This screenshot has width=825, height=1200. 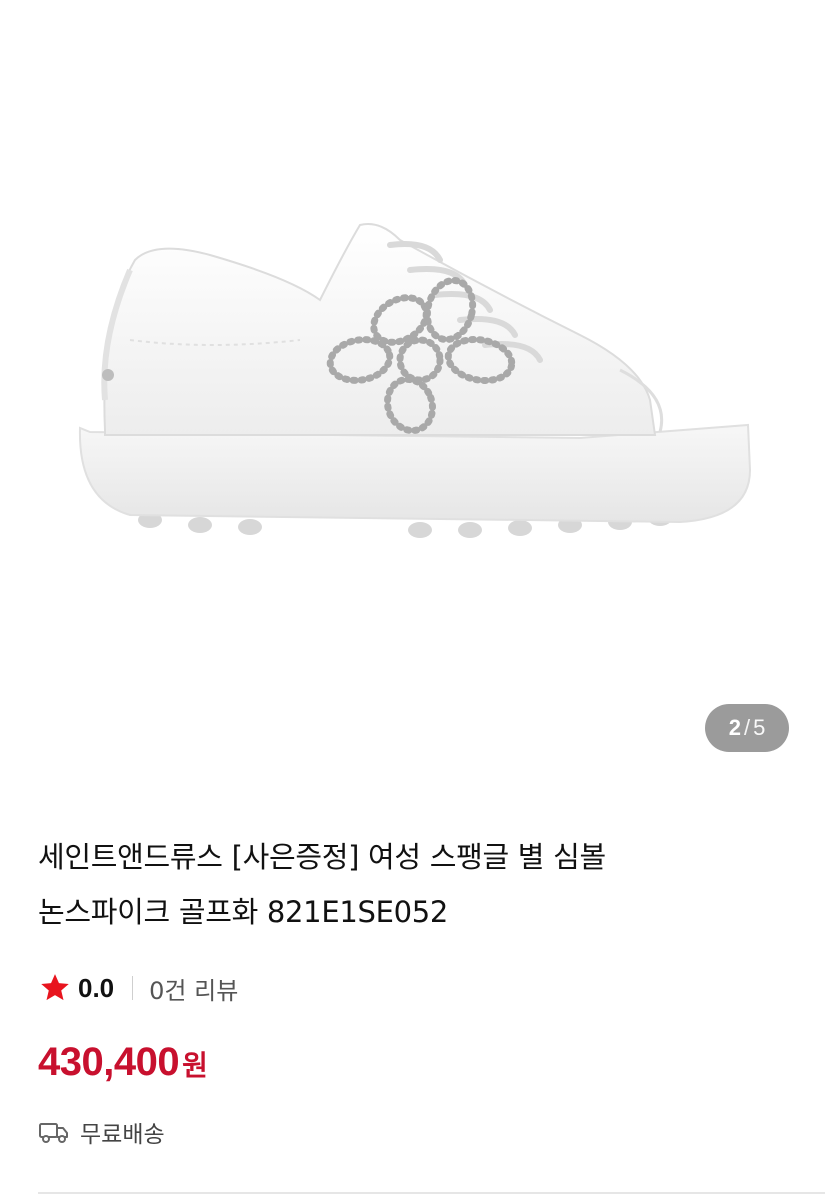 I want to click on total-pages: 5, so click(x=759, y=727).